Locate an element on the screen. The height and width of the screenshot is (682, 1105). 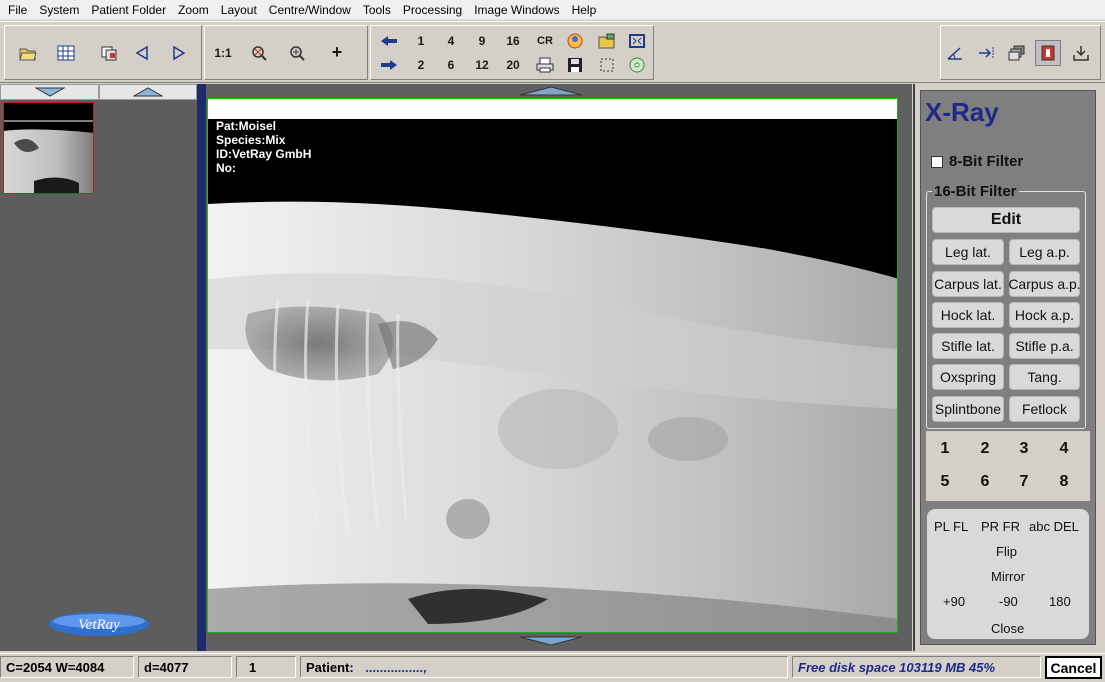
menu-image-windows: Image Windows is located at coordinates (516, 10).